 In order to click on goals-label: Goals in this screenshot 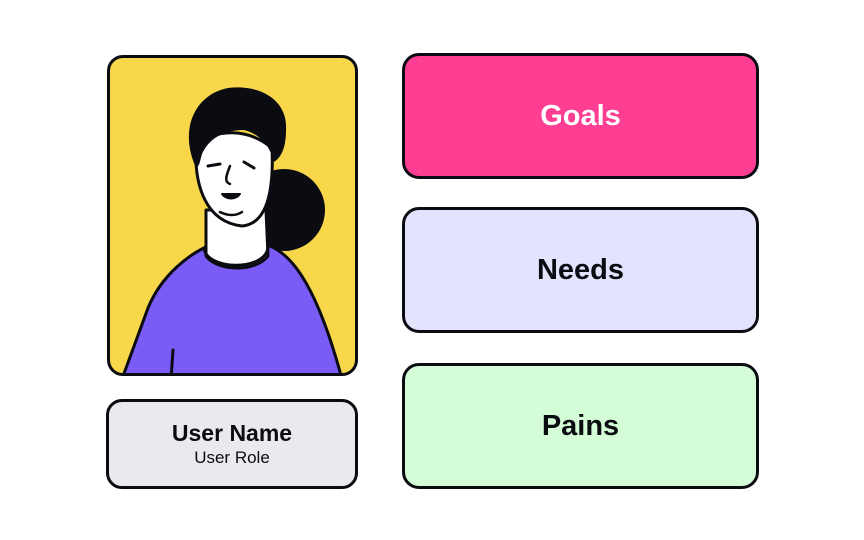, I will do `click(580, 115)`.